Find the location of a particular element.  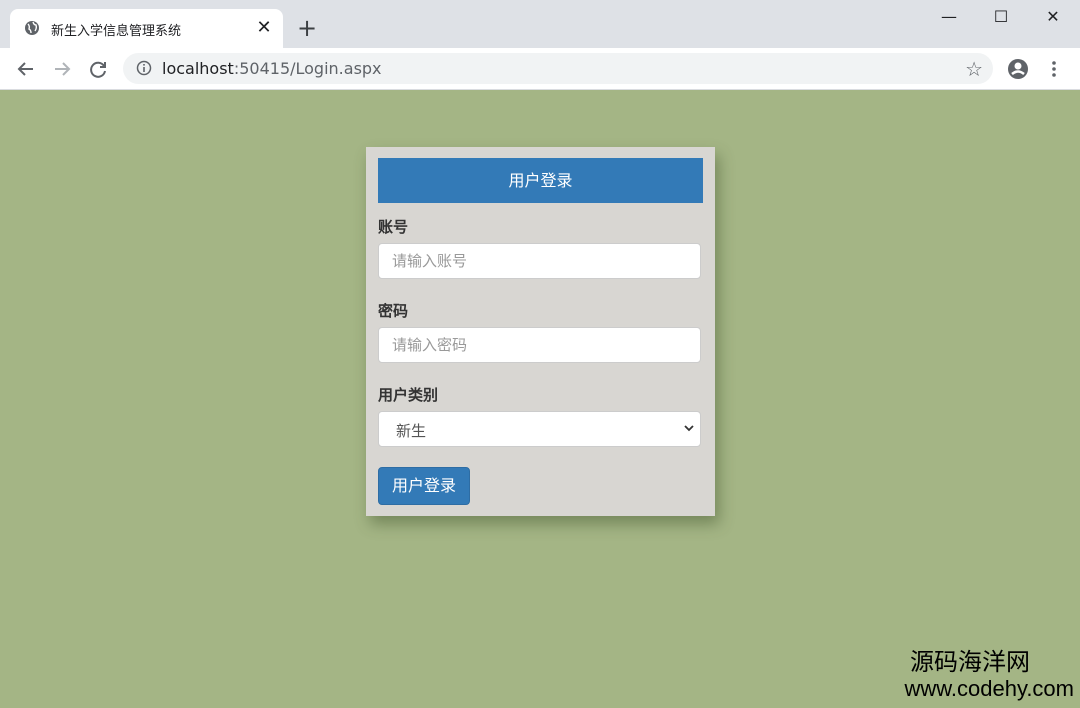

password-label: 密码 is located at coordinates (393, 311).